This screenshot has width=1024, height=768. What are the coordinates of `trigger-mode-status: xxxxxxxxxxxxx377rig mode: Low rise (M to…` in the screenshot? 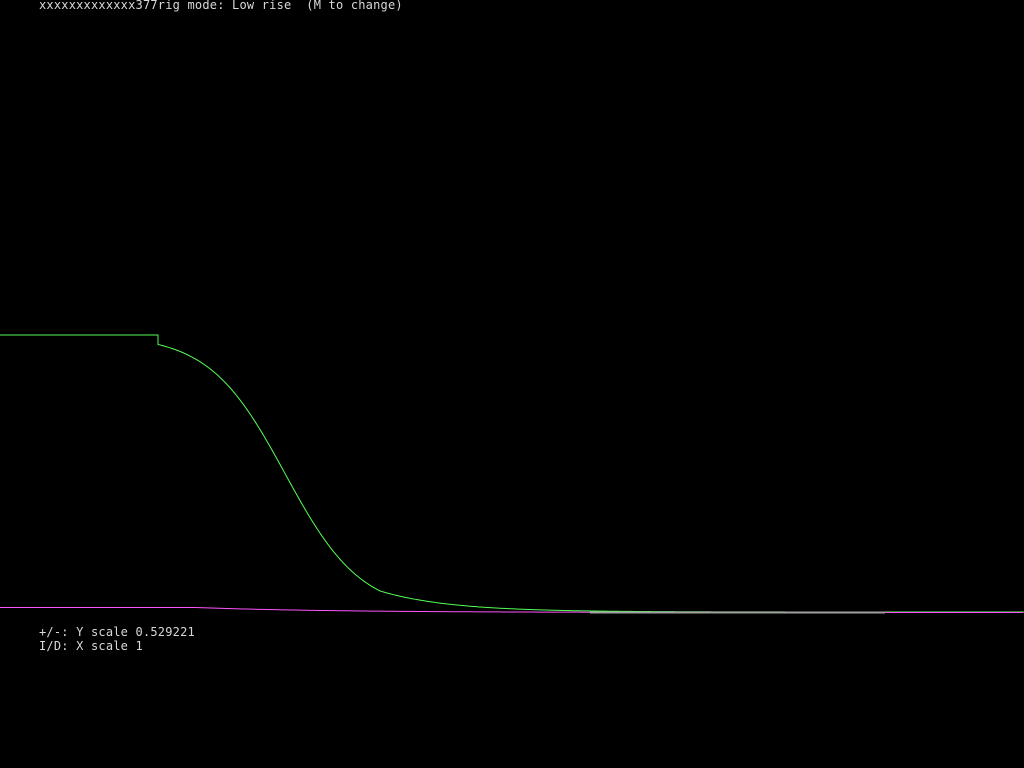 It's located at (221, 6).